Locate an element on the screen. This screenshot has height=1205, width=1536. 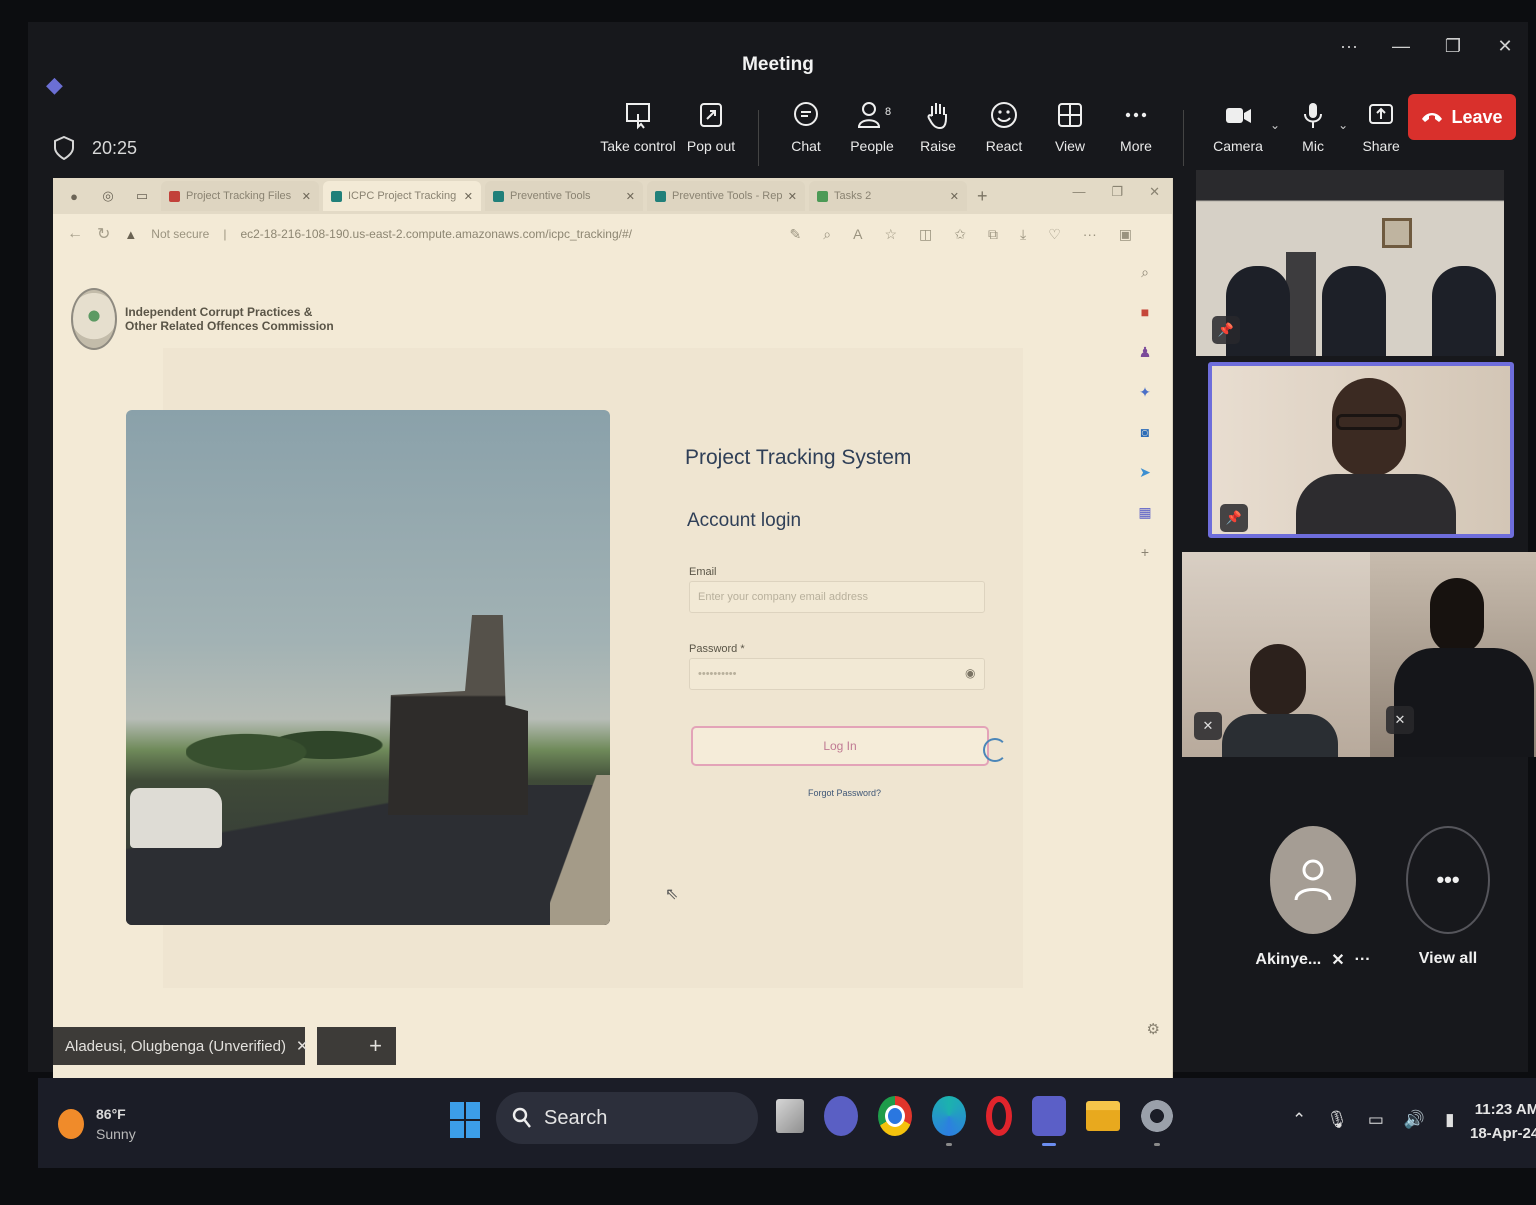
participant-avatar-tile: Akinye... ✕ ··· is located at coordinates (1313, 898).